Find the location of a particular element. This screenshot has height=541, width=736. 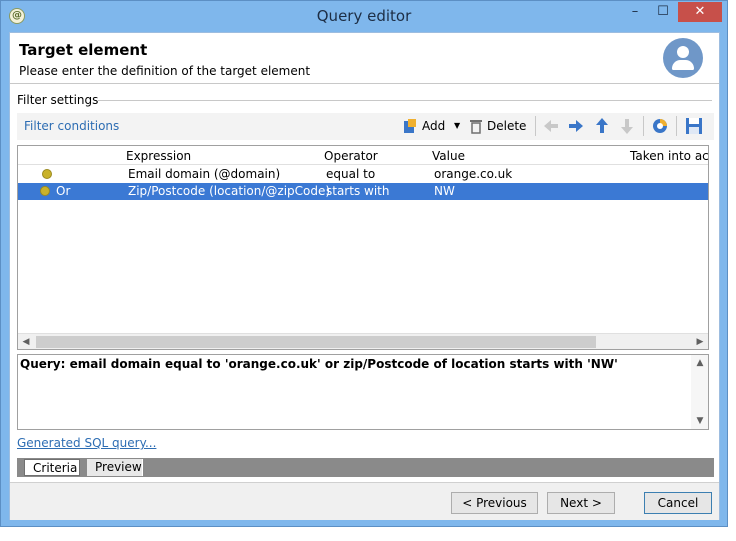

column-header-expression: Expression is located at coordinates (158, 156).